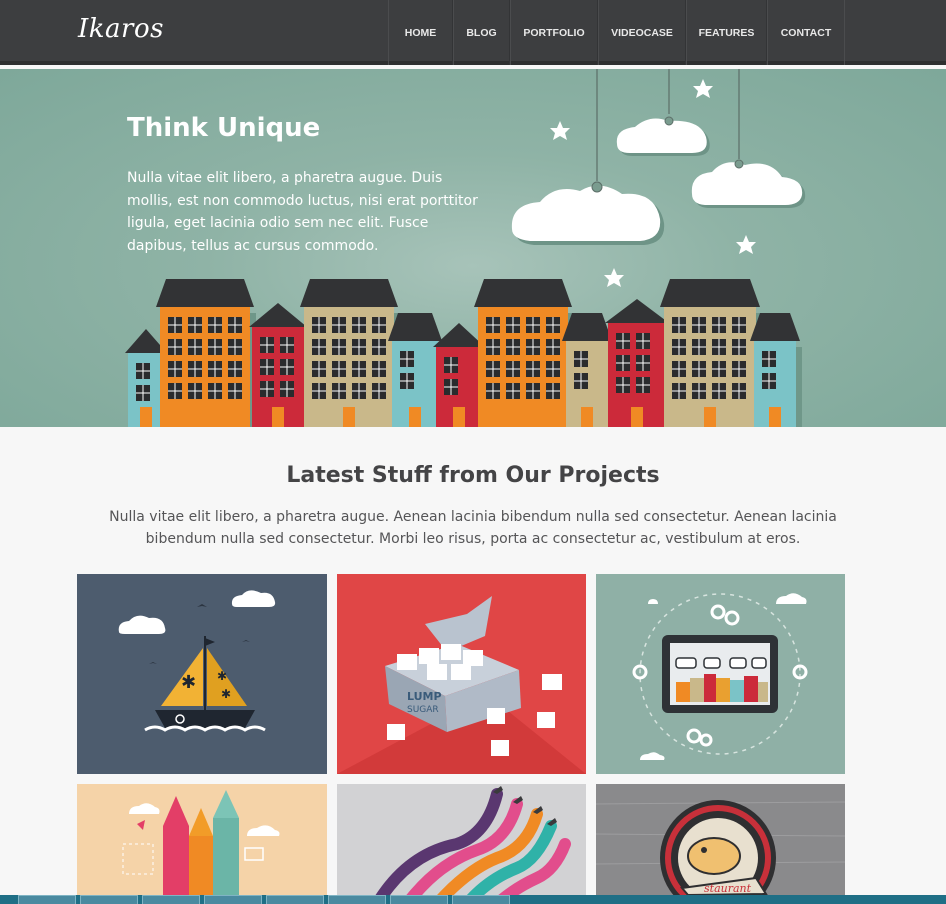 The image size is (946, 904). I want to click on sugar-box-illustration: LUMP SUGAR, so click(461, 674).